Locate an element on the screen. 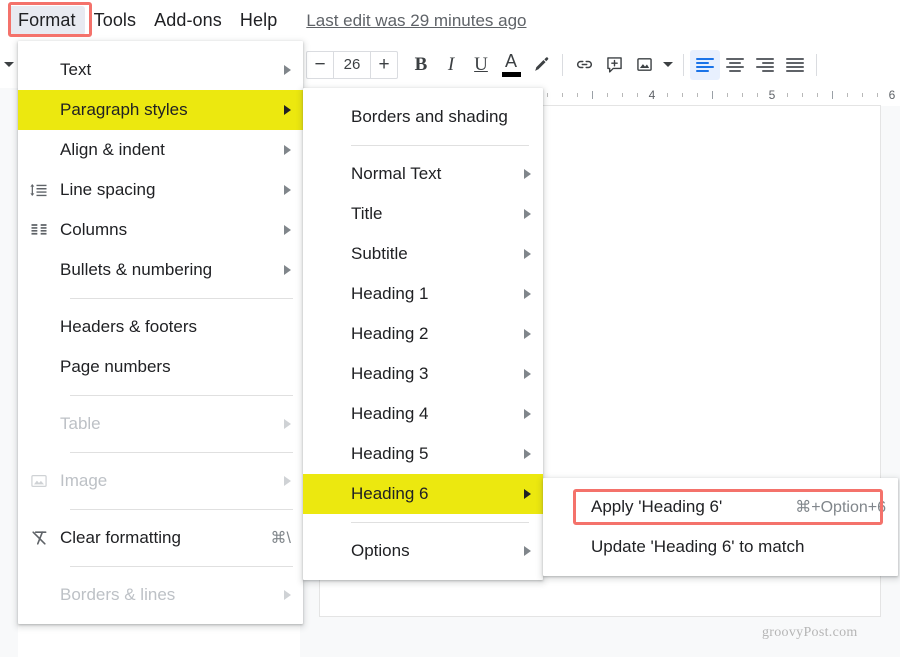 This screenshot has height=657, width=900. format-menu-item-paragraph-styles: Paragraph styles is located at coordinates (160, 110).